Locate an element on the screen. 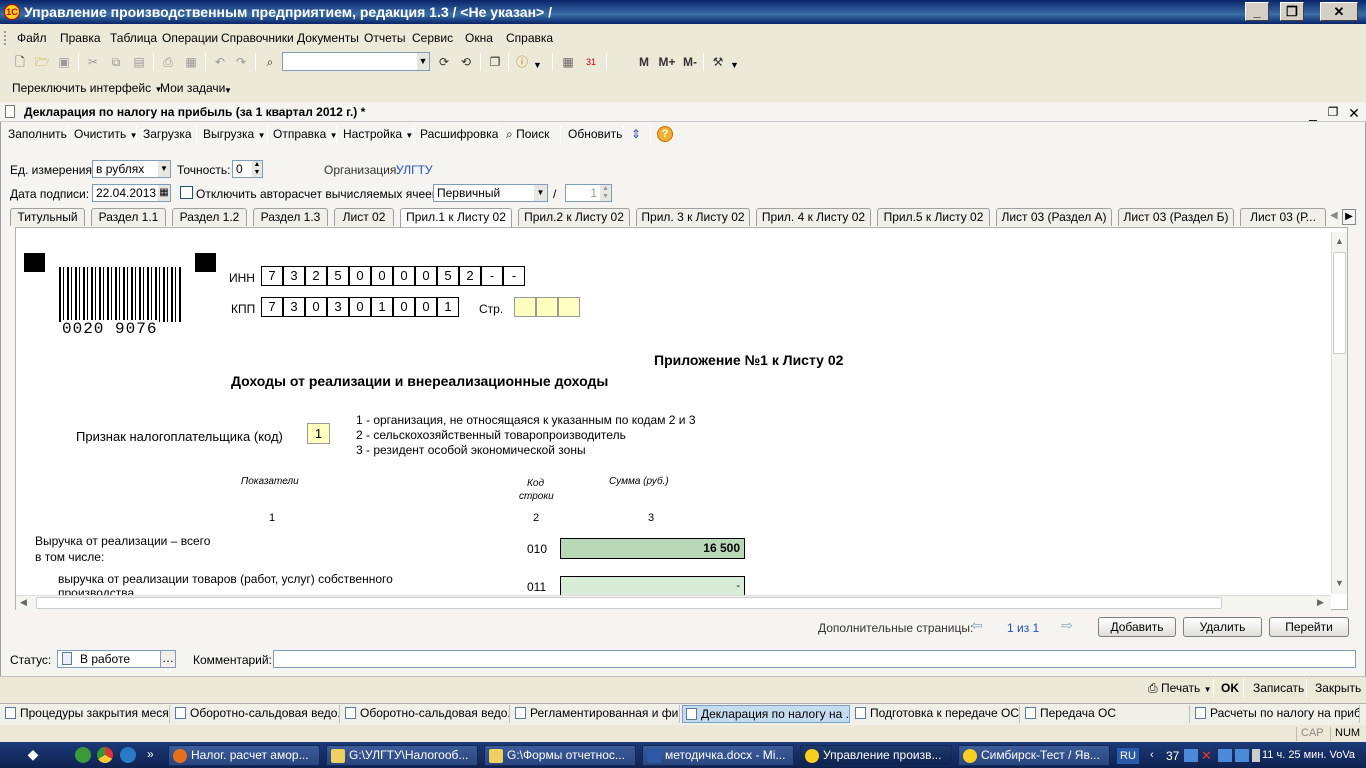  no-network-icon: ✕ is located at coordinates (1208, 755).